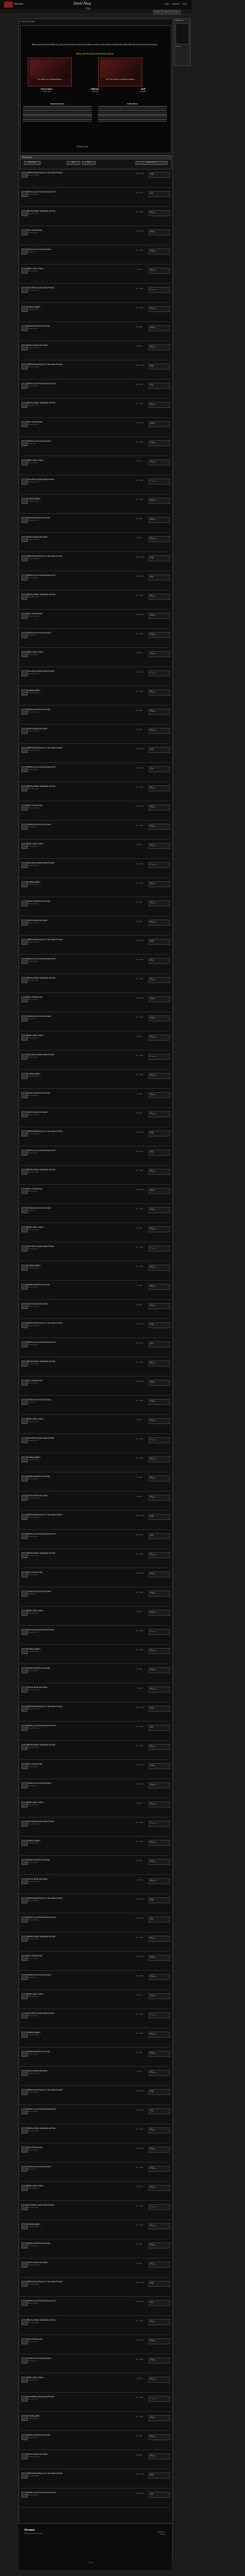 Image resolution: width=245 pixels, height=2576 pixels. I want to click on promo-card-2: DmC Devil May Cry Definitive Edition, so click(120, 72).